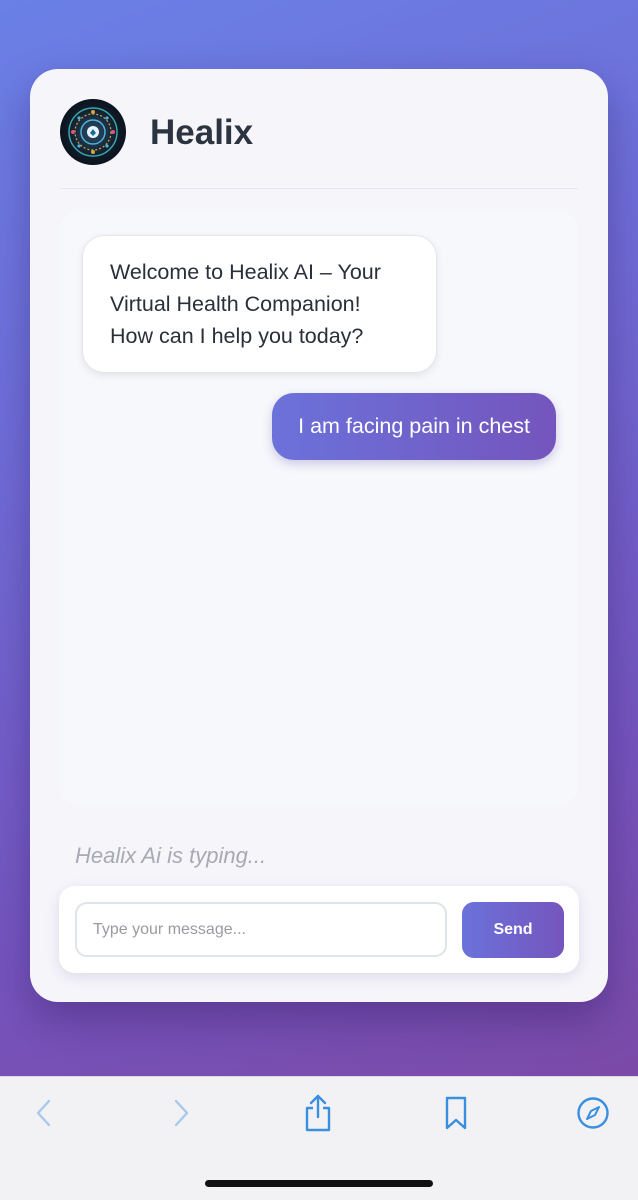 The image size is (638, 1200). I want to click on message-composer: Send, so click(319, 929).